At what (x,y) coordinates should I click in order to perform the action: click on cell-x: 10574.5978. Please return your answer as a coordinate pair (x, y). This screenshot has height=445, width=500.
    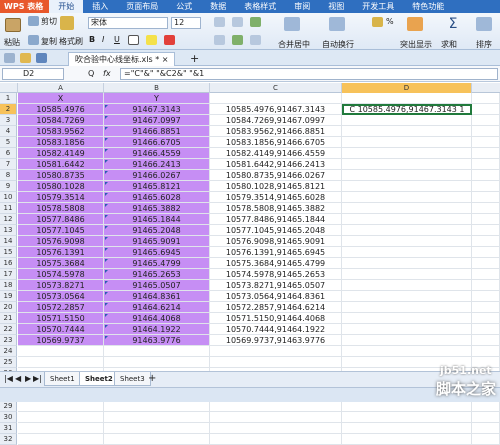
    Looking at the image, I should click on (61, 274).